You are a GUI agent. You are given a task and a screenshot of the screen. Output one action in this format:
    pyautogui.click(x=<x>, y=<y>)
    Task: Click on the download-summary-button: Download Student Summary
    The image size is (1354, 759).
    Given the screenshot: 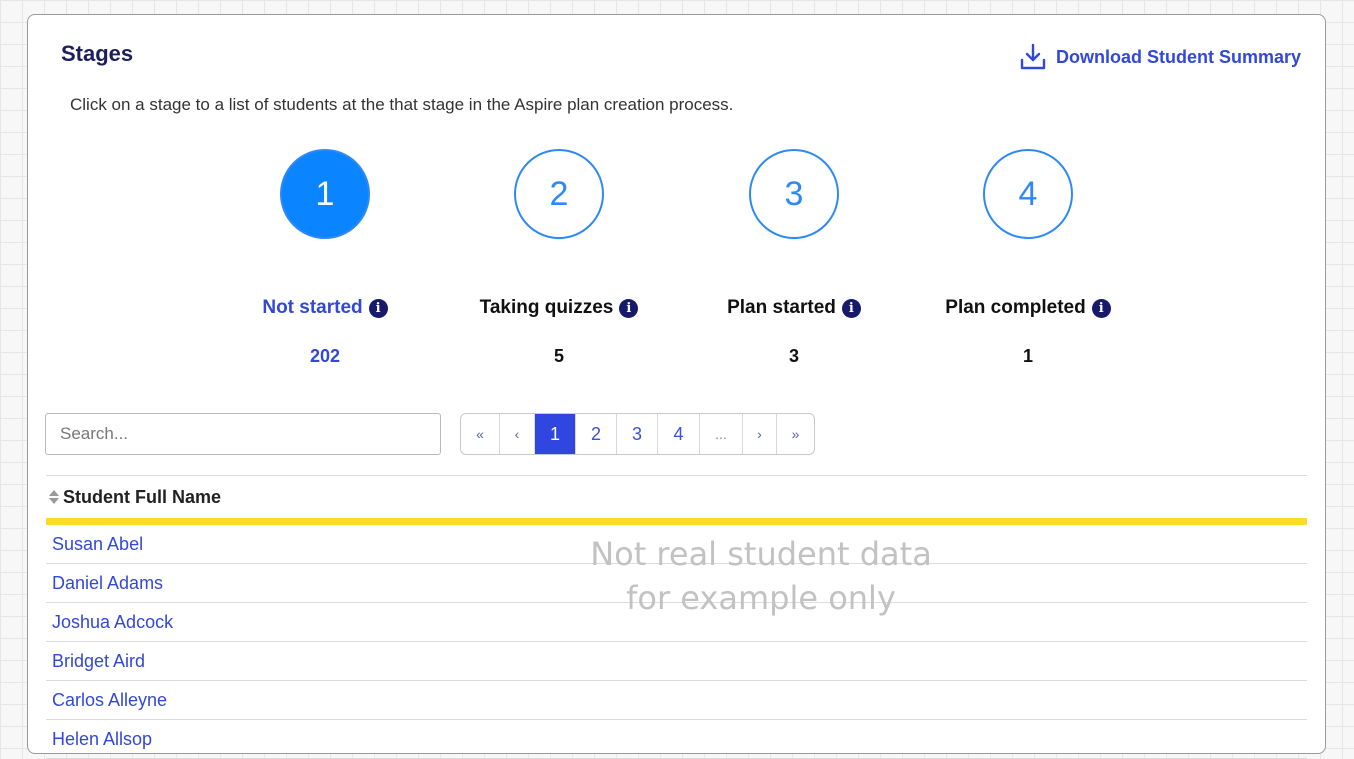 What is the action you would take?
    pyautogui.click(x=1160, y=57)
    